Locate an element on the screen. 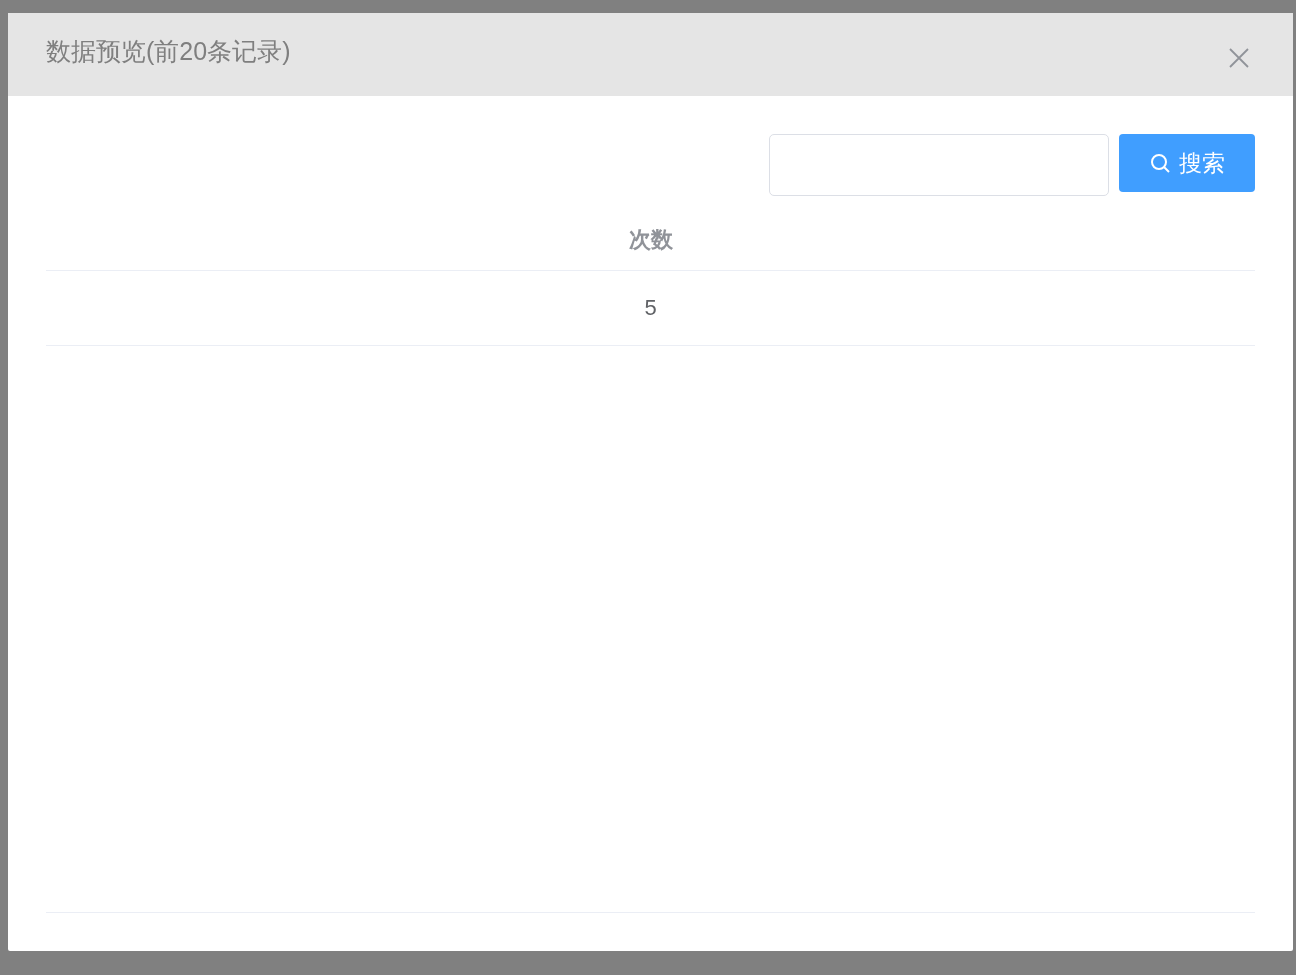  search-icon is located at coordinates (1159, 163).